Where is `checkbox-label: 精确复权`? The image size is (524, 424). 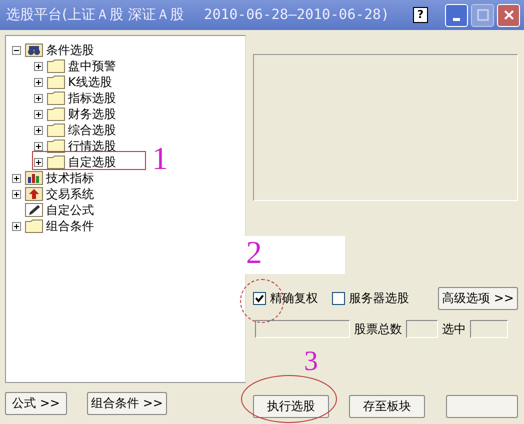
checkbox-label: 精确复权 is located at coordinates (294, 298).